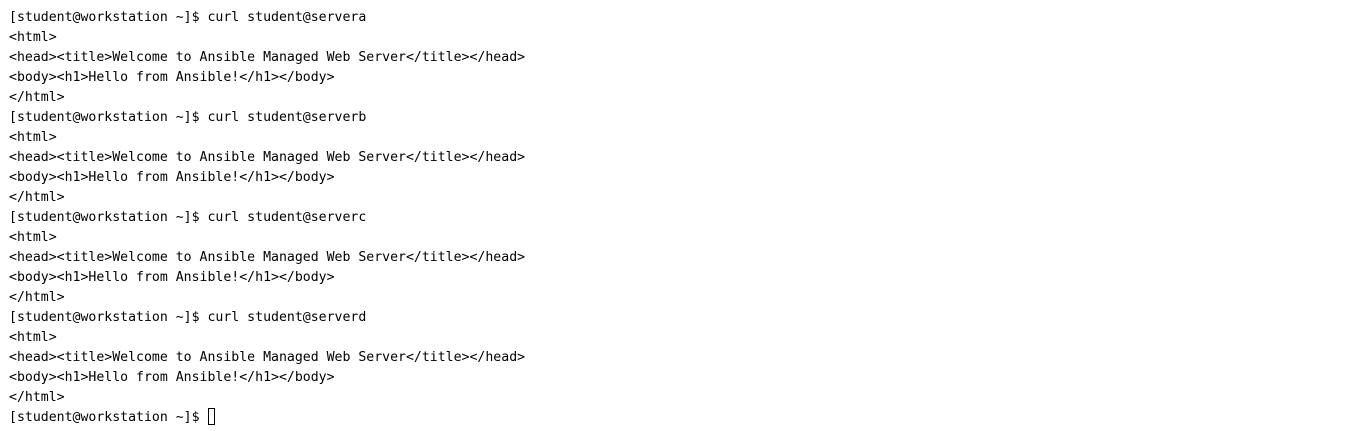  I want to click on terminal-input-line: [student@workstation ~]$, so click(681, 418).